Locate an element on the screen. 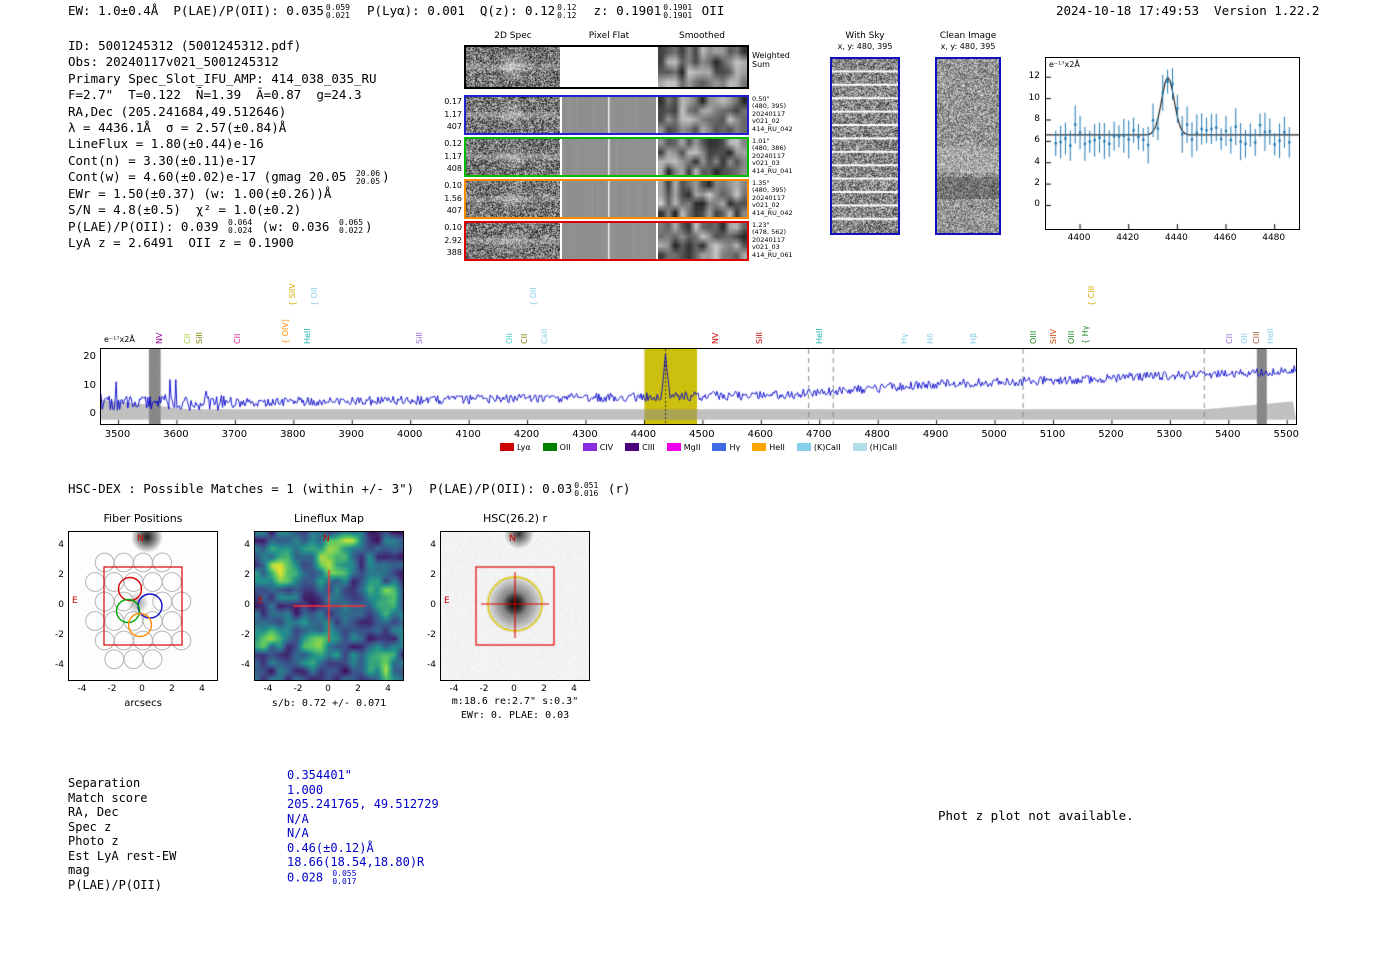 The height and width of the screenshot is (953, 1400). spectrum-x-tick: 3800 is located at coordinates (293, 434).